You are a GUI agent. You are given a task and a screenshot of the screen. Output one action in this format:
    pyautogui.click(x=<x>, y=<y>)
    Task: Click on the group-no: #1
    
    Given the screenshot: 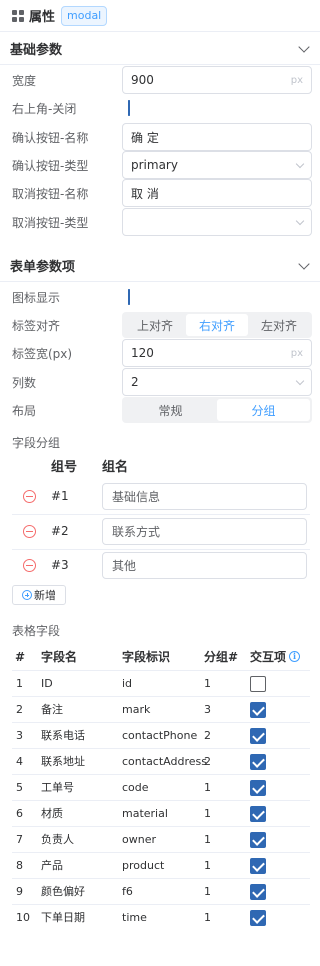 What is the action you would take?
    pyautogui.click(x=60, y=496)
    